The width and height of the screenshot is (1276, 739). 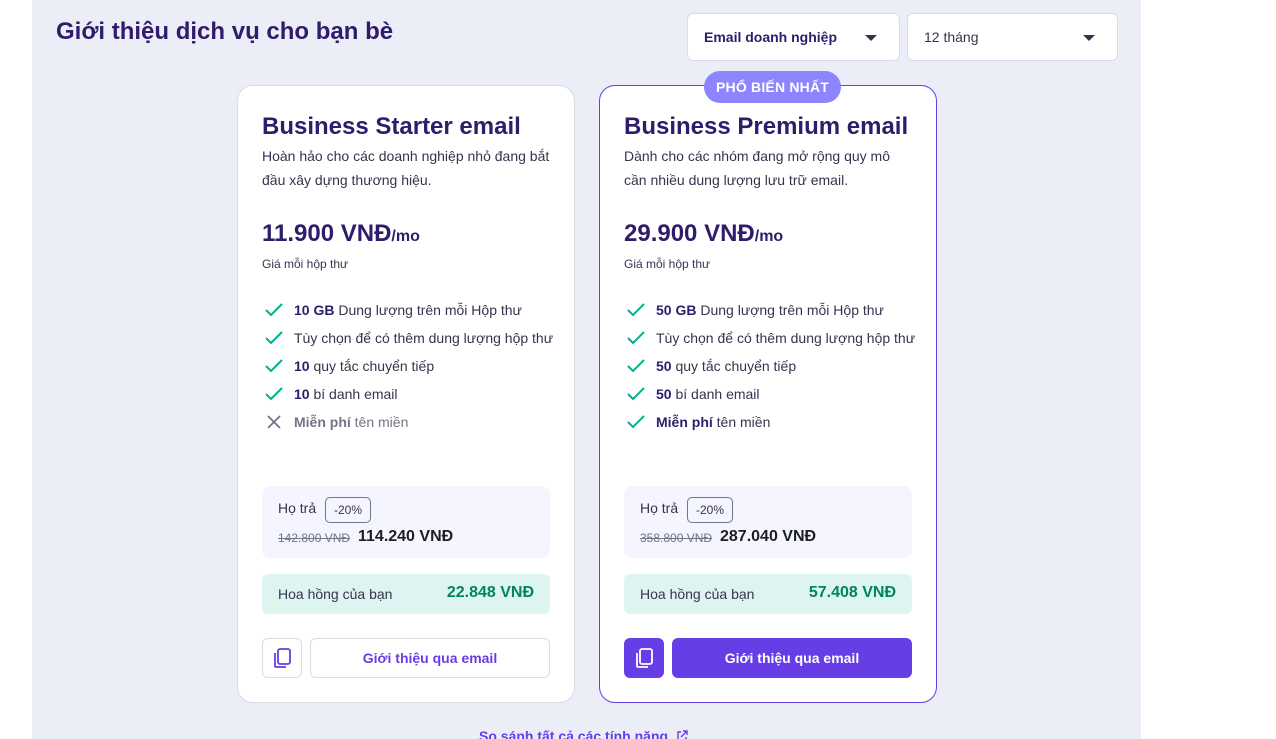 What do you see at coordinates (412, 394) in the screenshot?
I see `feature-item: 10 bí danh email` at bounding box center [412, 394].